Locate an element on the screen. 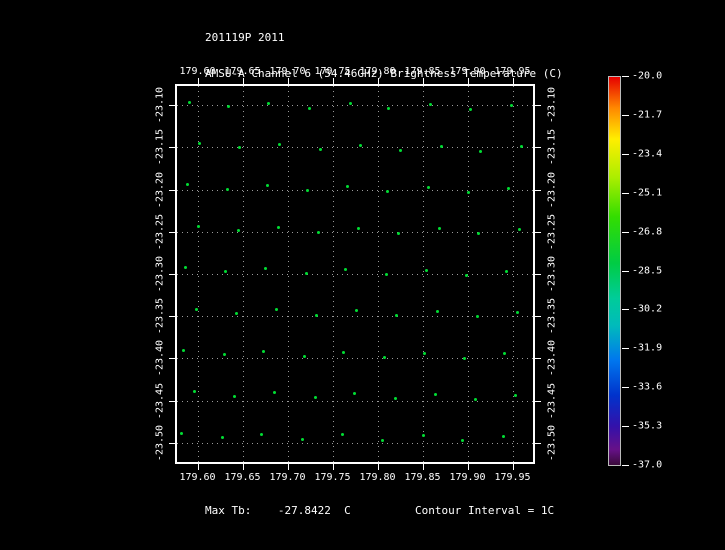 The width and height of the screenshot is (725, 550). colorbar-tick-label: -30.2 is located at coordinates (647, 309).